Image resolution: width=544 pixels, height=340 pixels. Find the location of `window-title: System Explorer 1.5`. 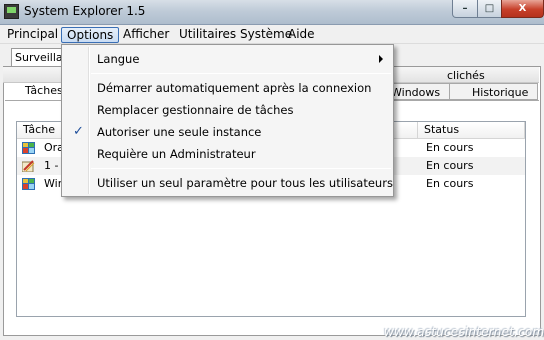

window-title: System Explorer 1.5 is located at coordinates (85, 11).